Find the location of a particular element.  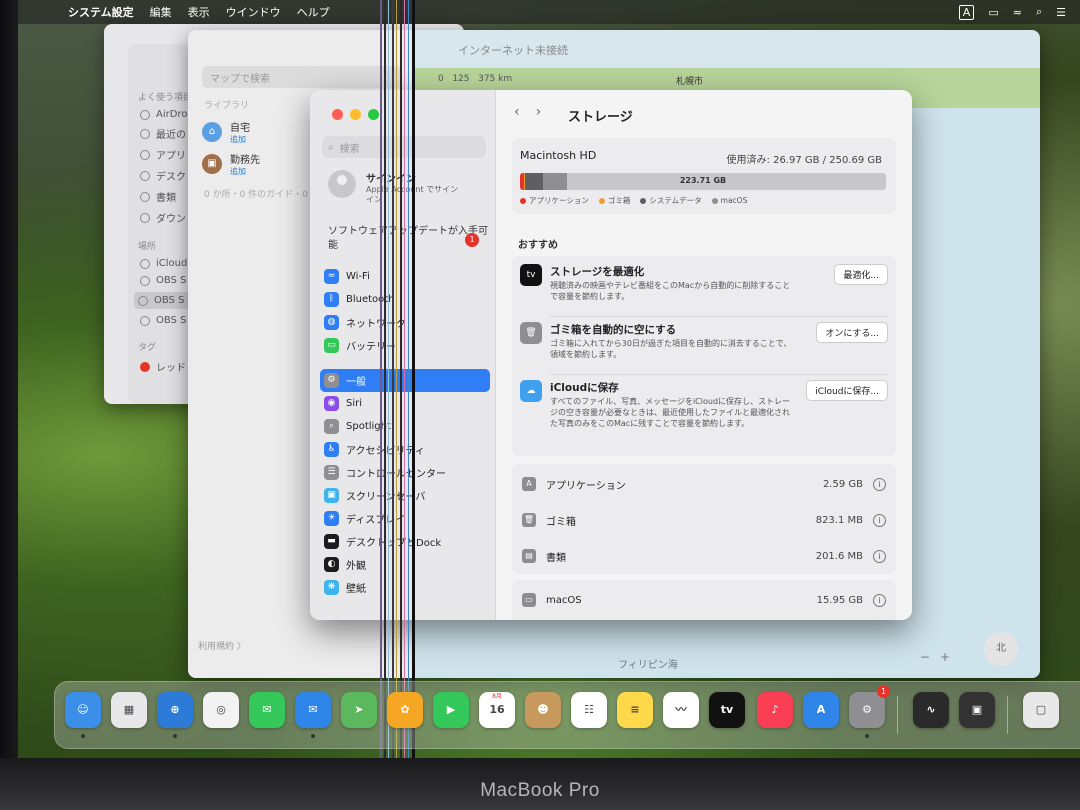

account-signin: サインイン Apple Account でサインイン is located at coordinates (397, 187).